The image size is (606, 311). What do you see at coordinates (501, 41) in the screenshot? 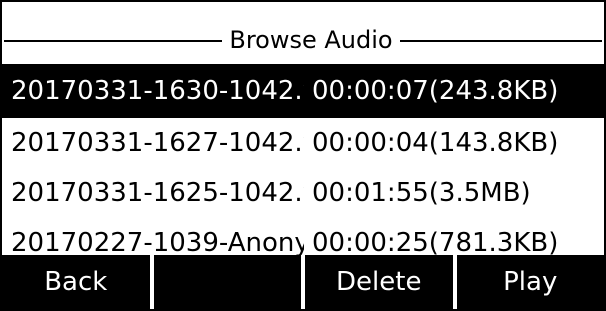
I see `title-divider-right` at bounding box center [501, 41].